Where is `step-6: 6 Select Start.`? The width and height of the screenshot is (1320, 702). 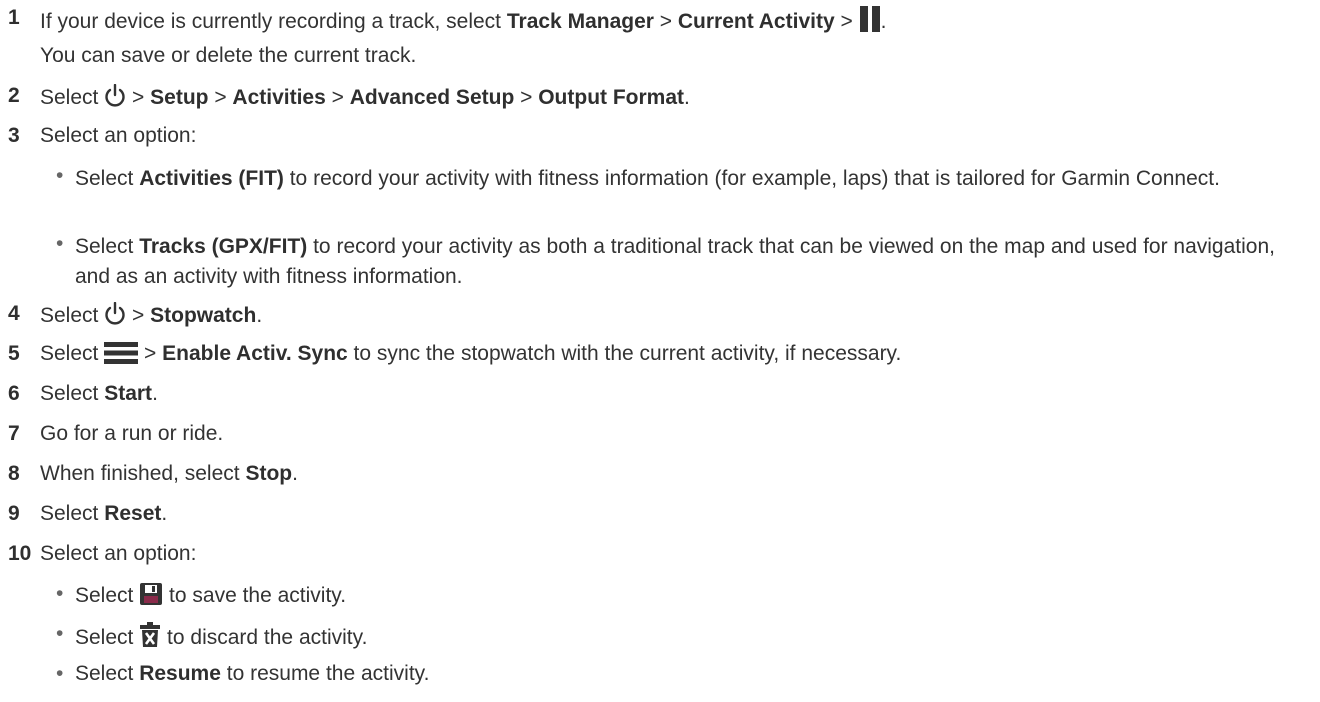
step-6: 6 Select Start. is located at coordinates (660, 397).